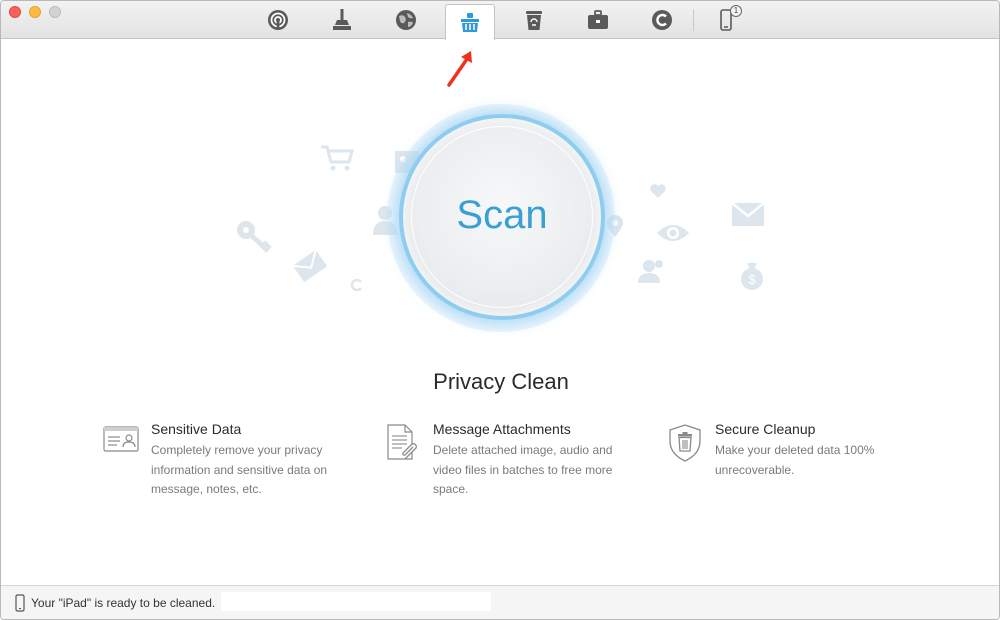  What do you see at coordinates (356, 601) in the screenshot?
I see `status-redaction` at bounding box center [356, 601].